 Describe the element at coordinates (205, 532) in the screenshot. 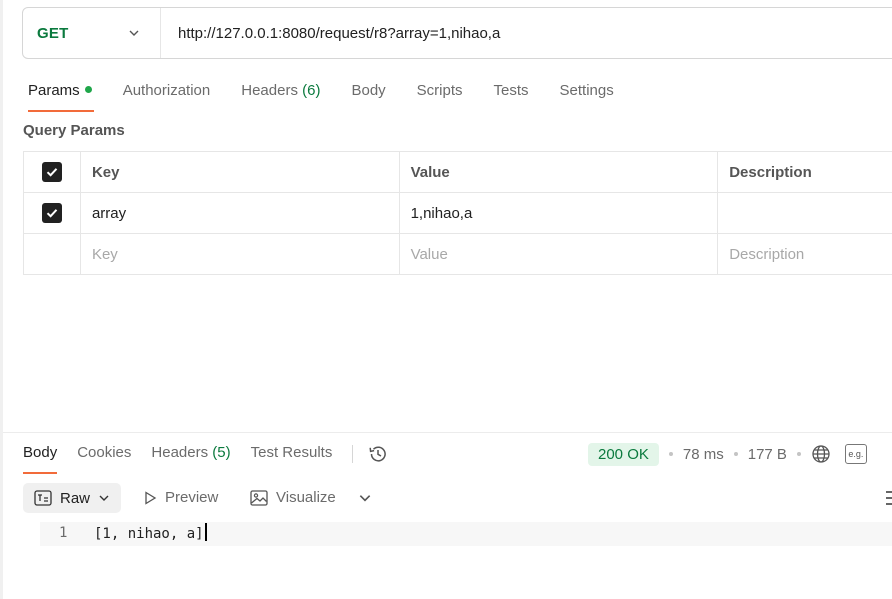

I see `text-caret` at that location.